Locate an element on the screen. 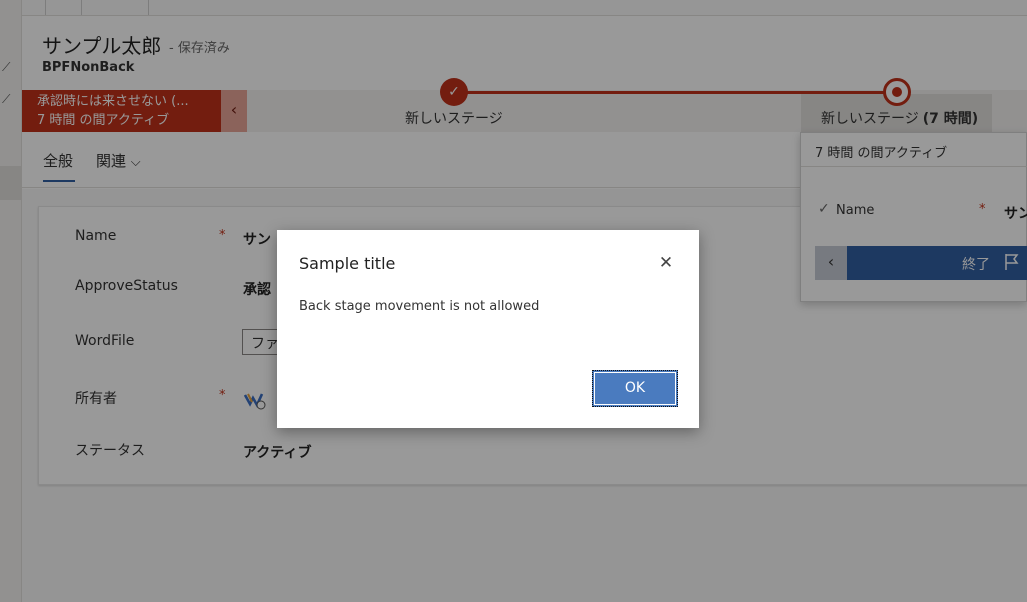 The image size is (1027, 602). dialog-title: Sample title is located at coordinates (347, 263).